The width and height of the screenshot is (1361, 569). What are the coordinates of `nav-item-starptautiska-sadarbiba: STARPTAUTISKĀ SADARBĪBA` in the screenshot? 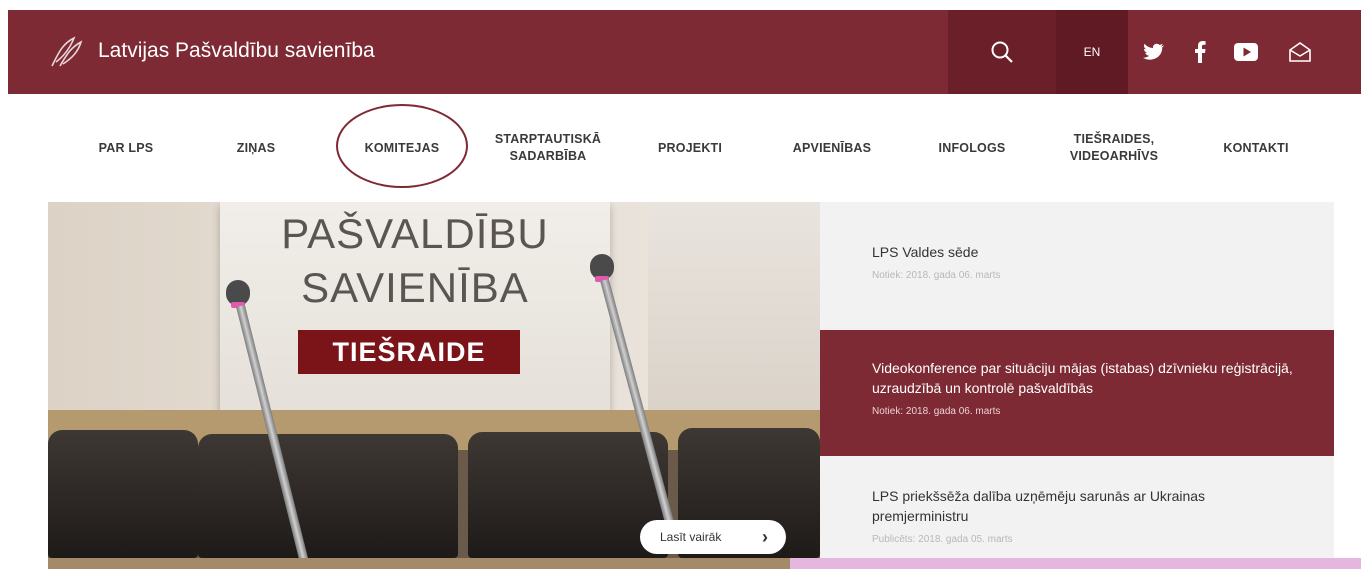 It's located at (548, 148).